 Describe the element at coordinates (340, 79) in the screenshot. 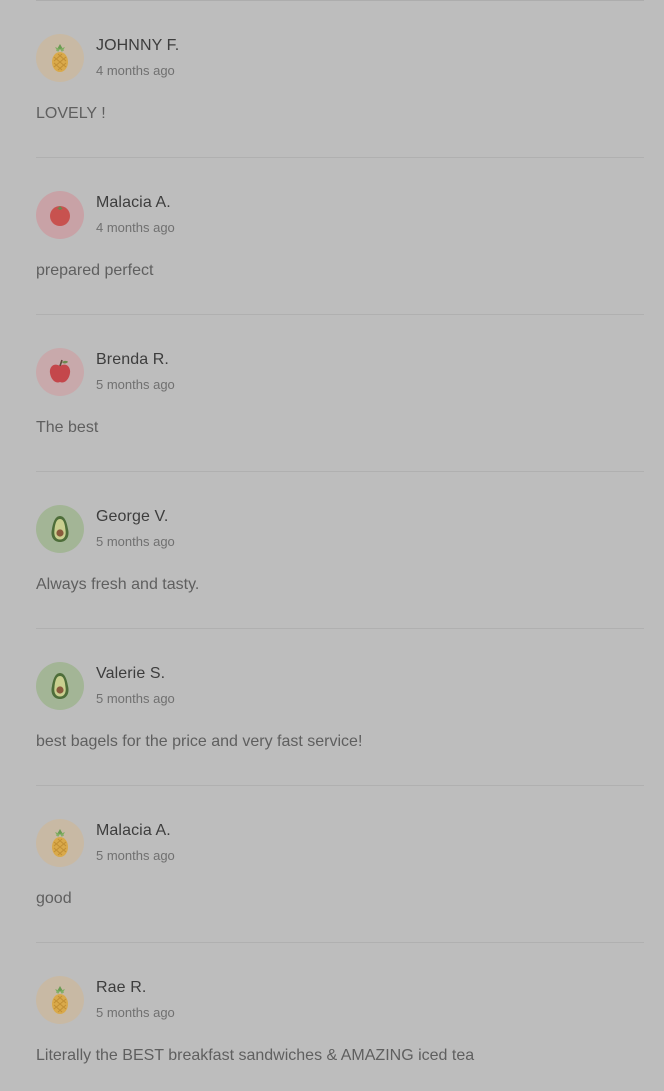

I see `review-item: JOHNNY F. 4 months ago LOVELY !` at that location.